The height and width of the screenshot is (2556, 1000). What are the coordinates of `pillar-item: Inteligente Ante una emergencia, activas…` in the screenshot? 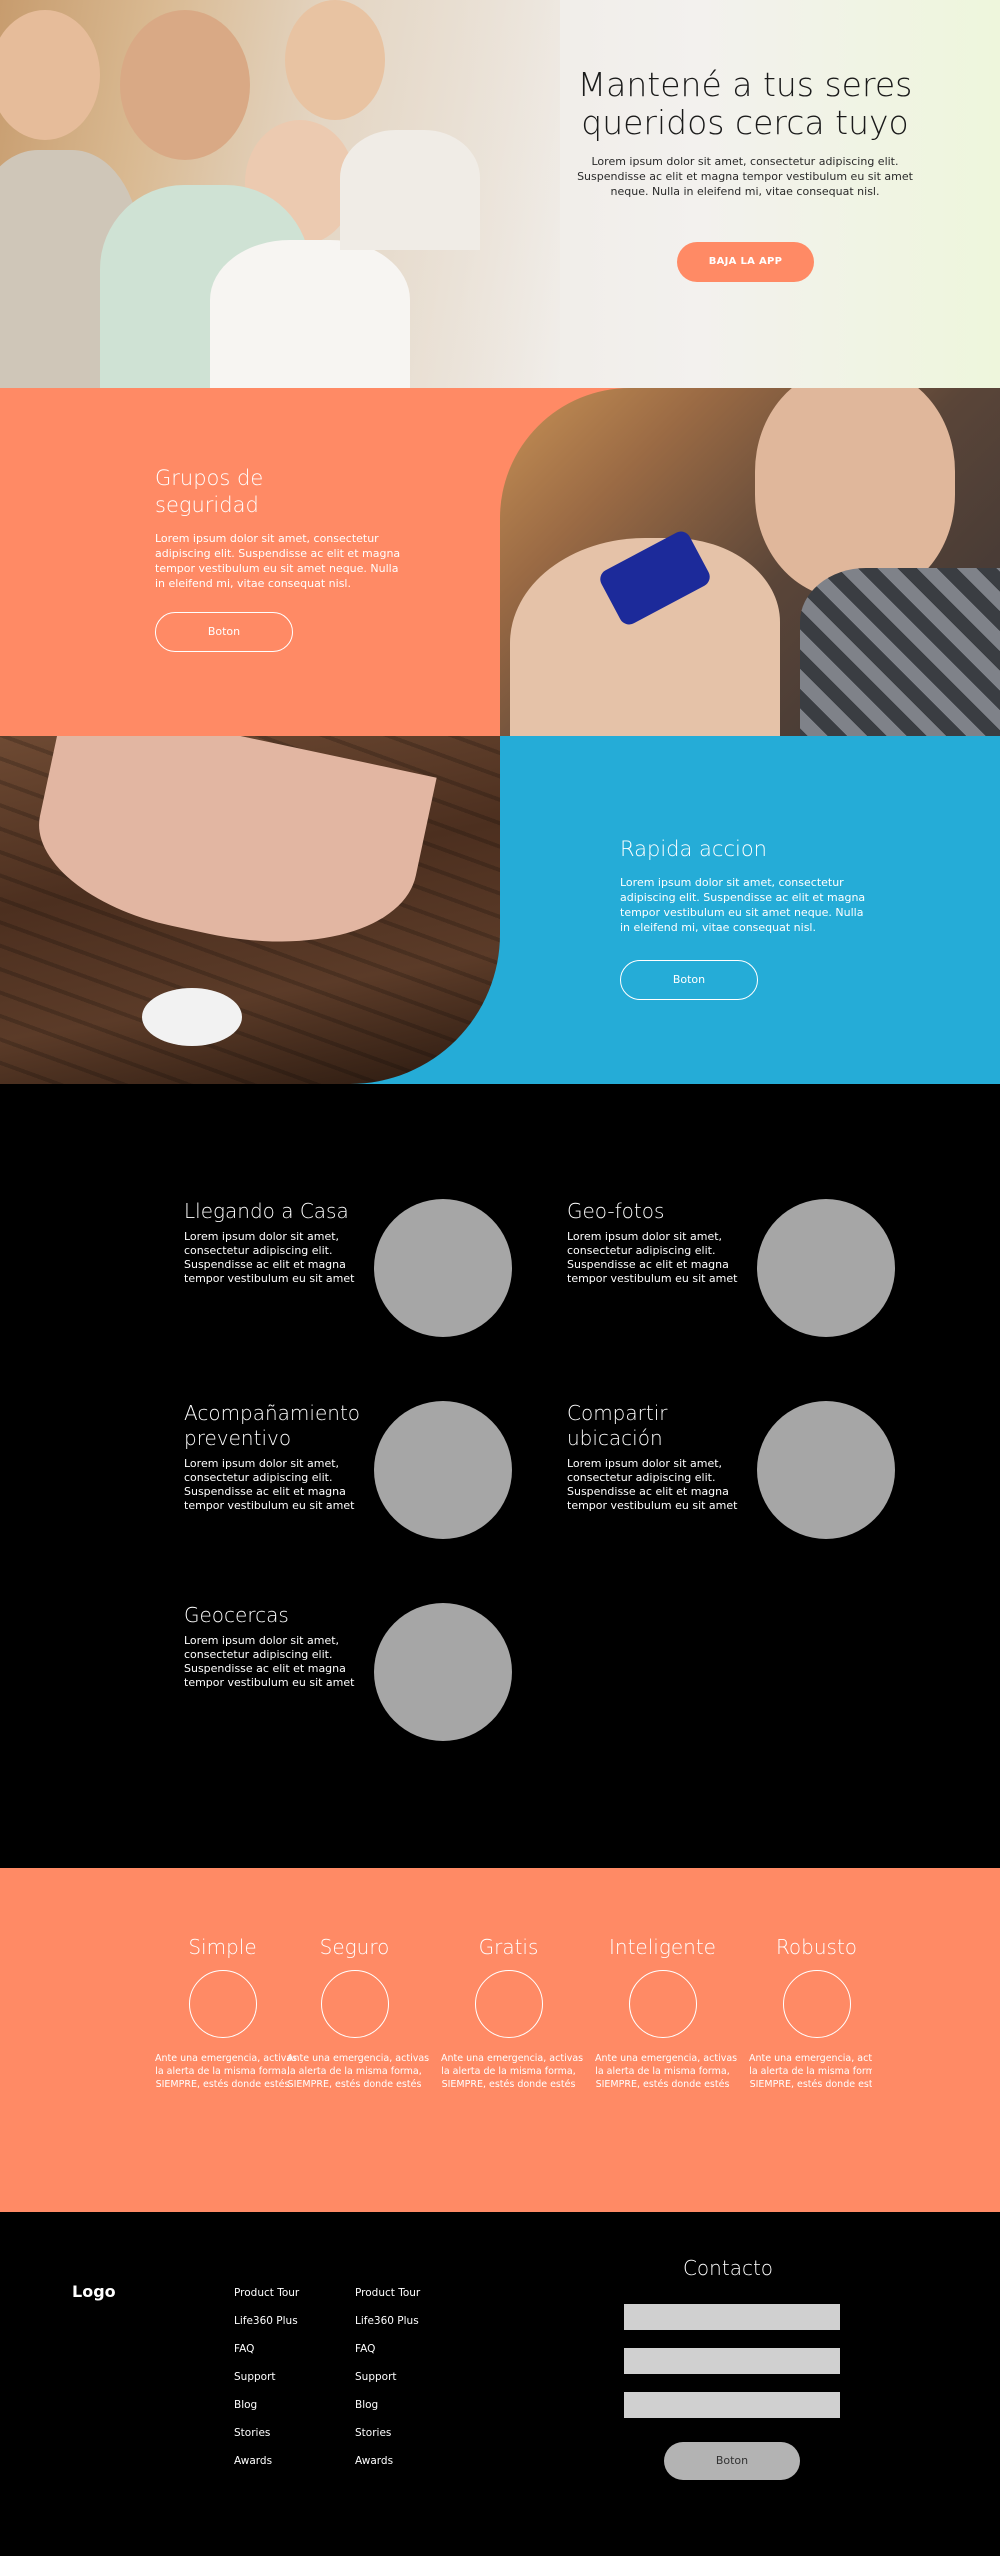 It's located at (666, 2012).